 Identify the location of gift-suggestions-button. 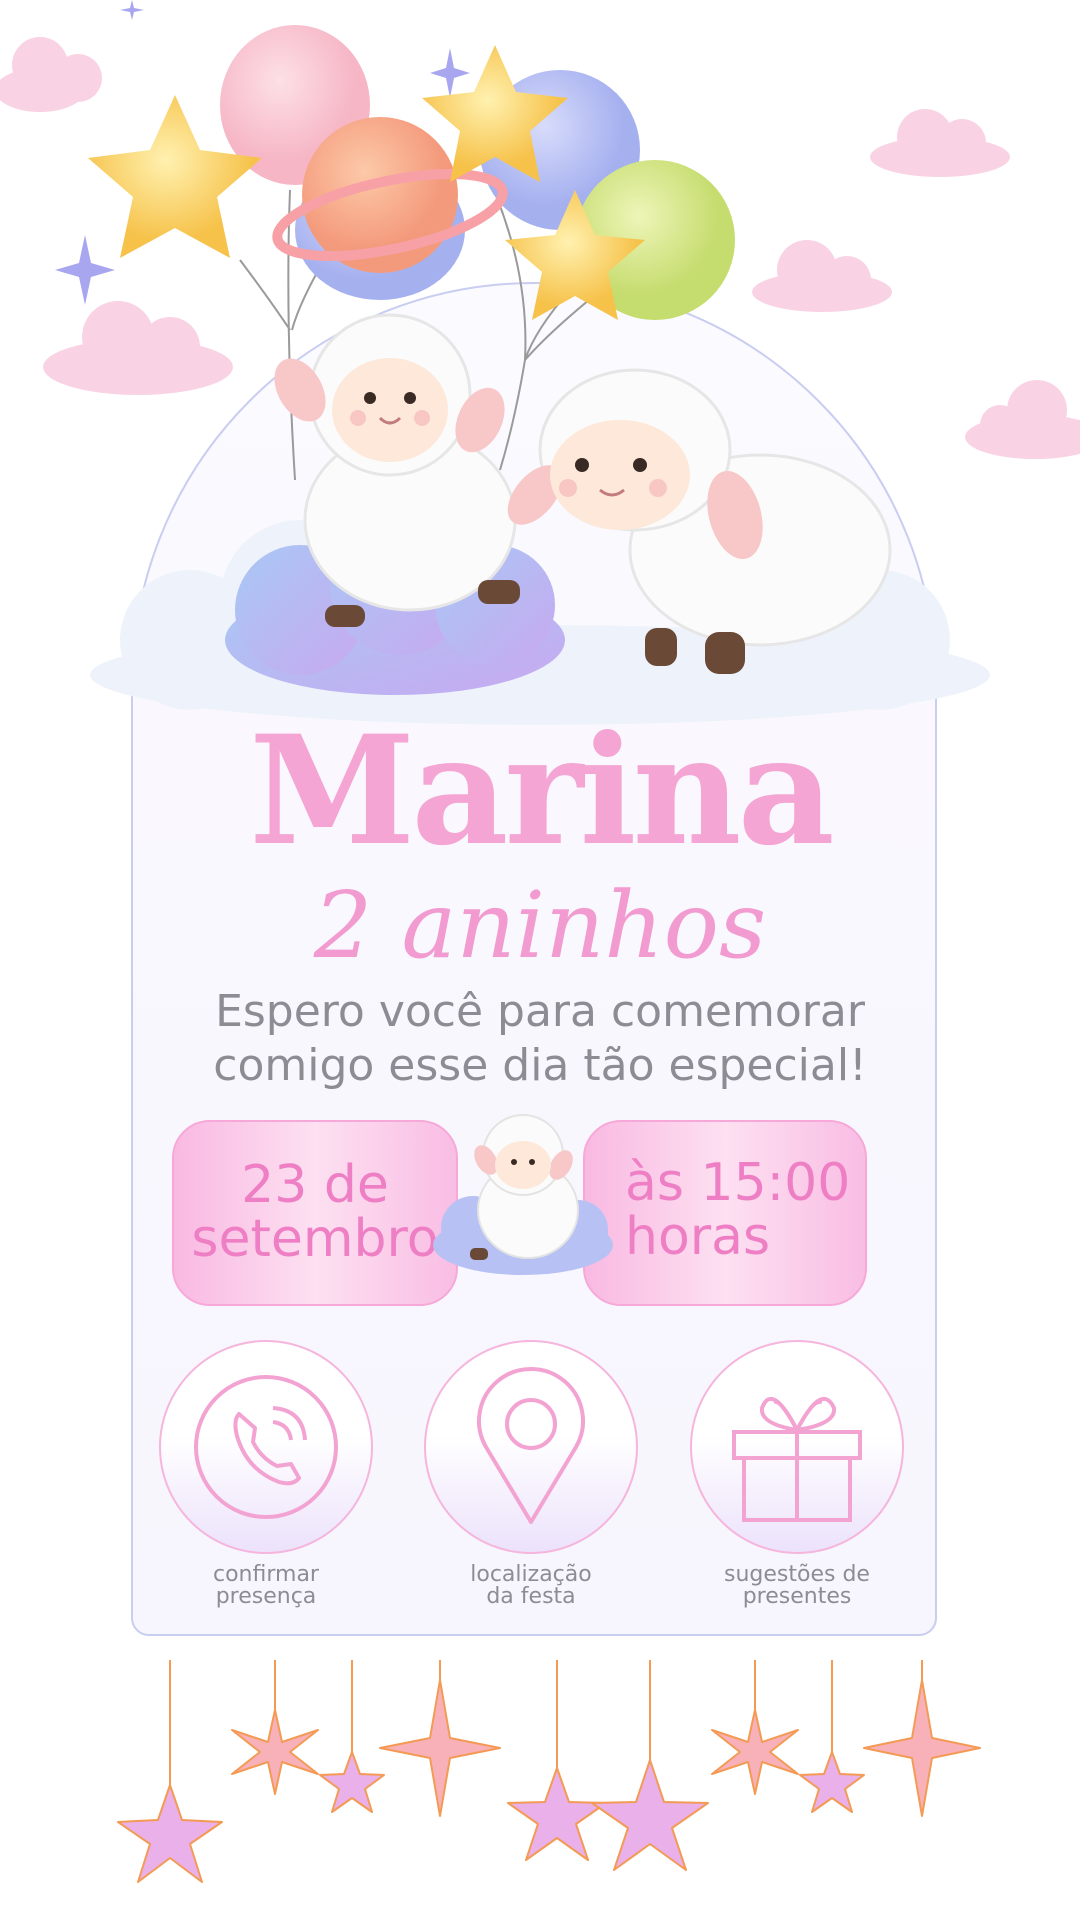
(797, 1447).